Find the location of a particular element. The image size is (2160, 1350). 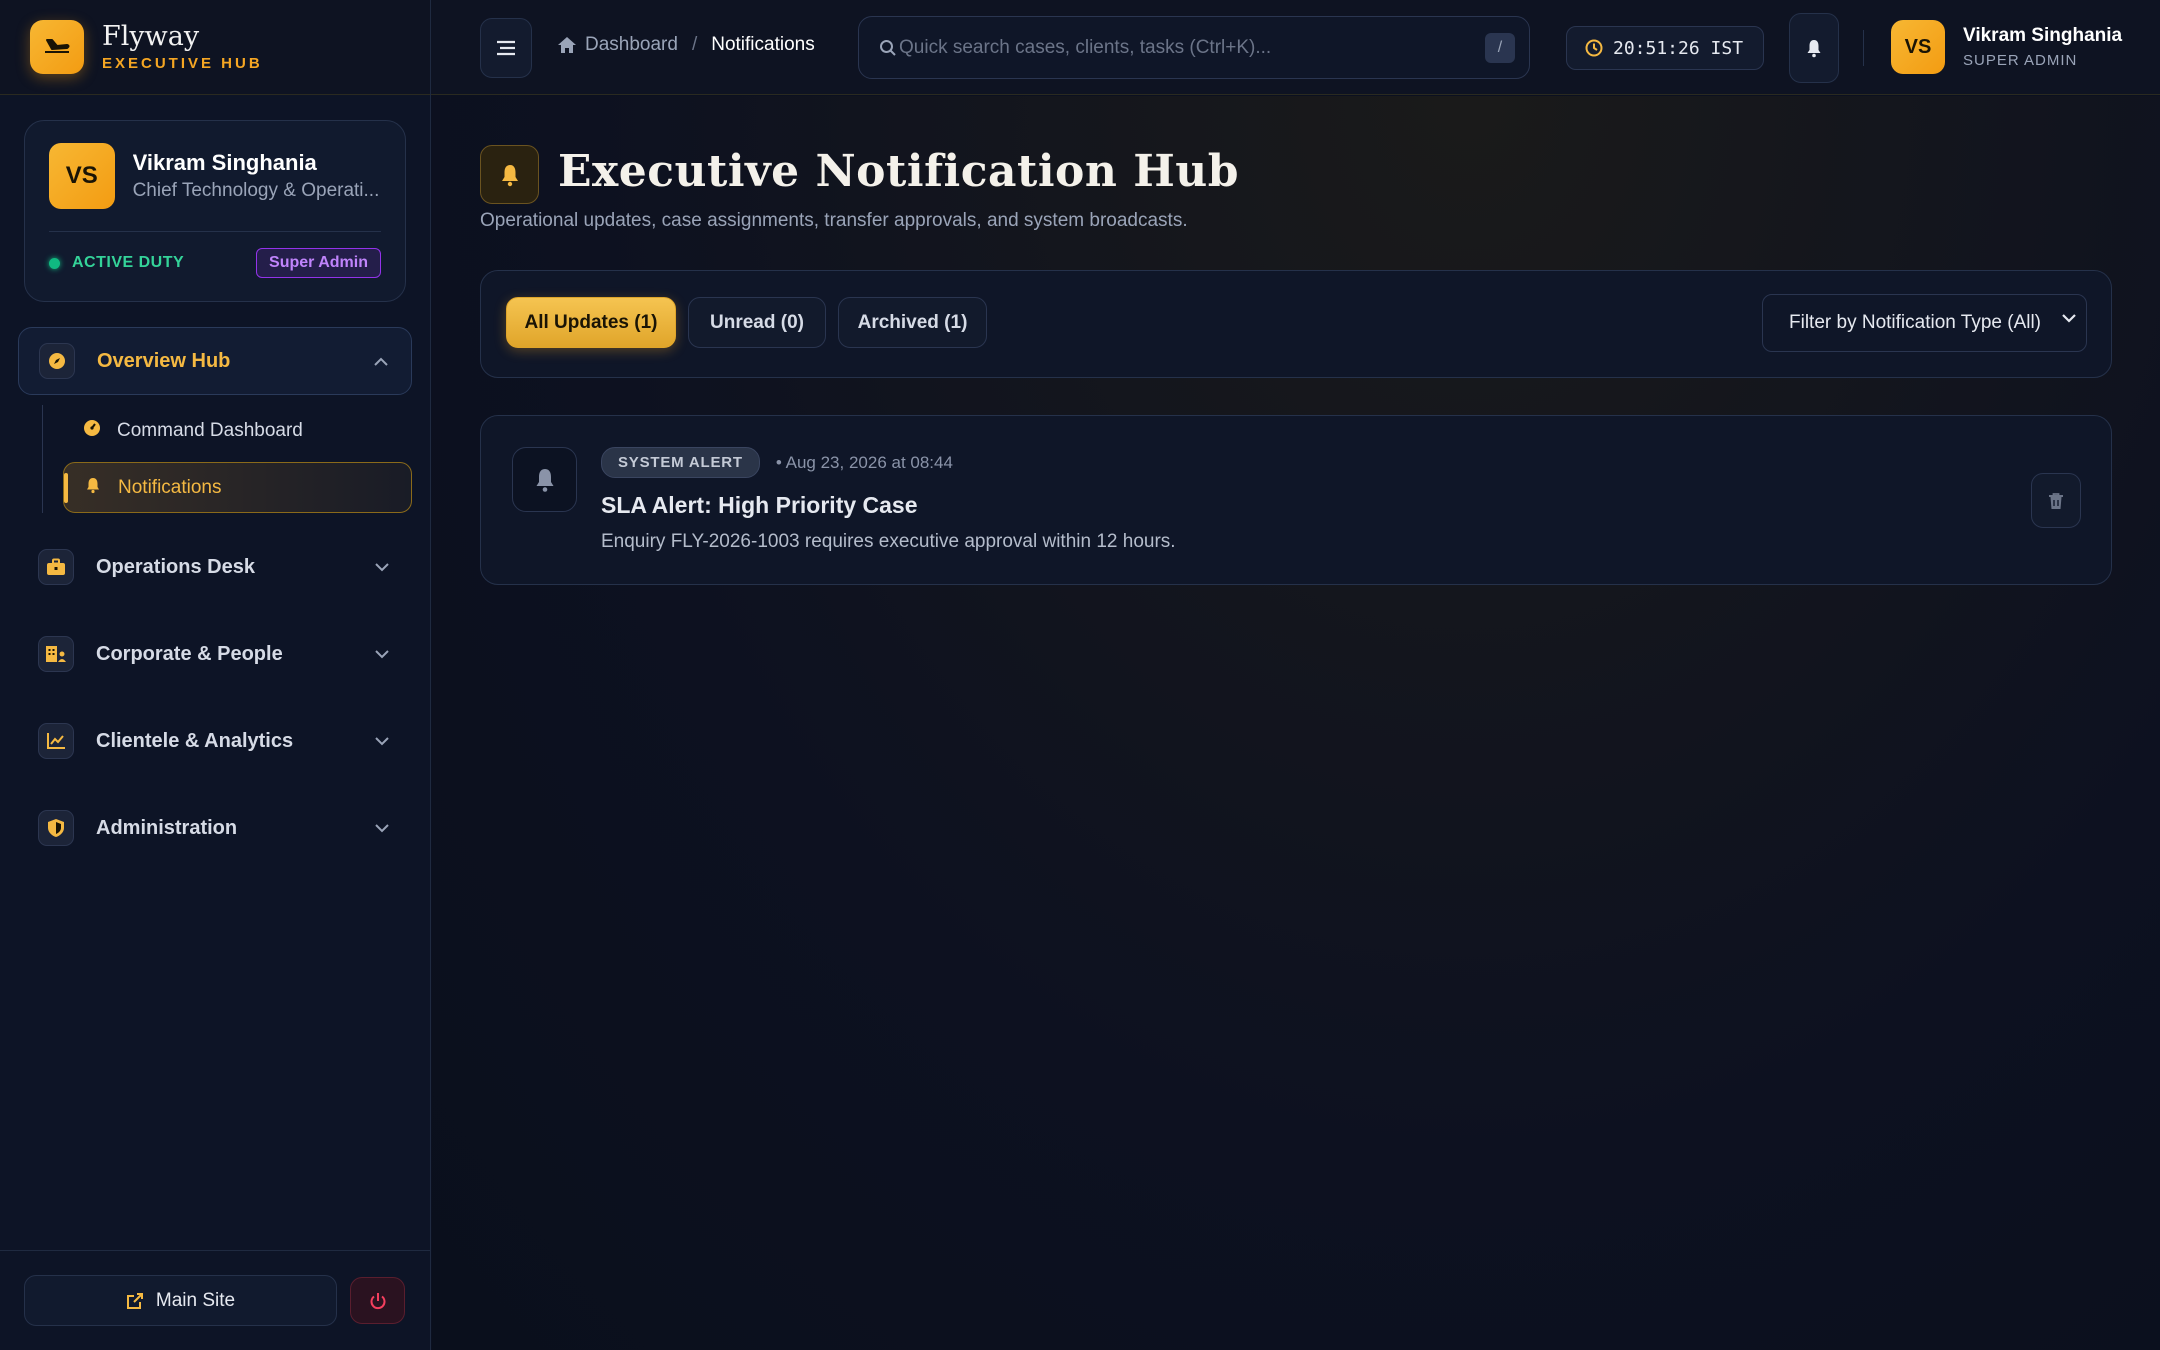

sidebar-item-command-dashboard: Command Dashboard is located at coordinates (237, 430).